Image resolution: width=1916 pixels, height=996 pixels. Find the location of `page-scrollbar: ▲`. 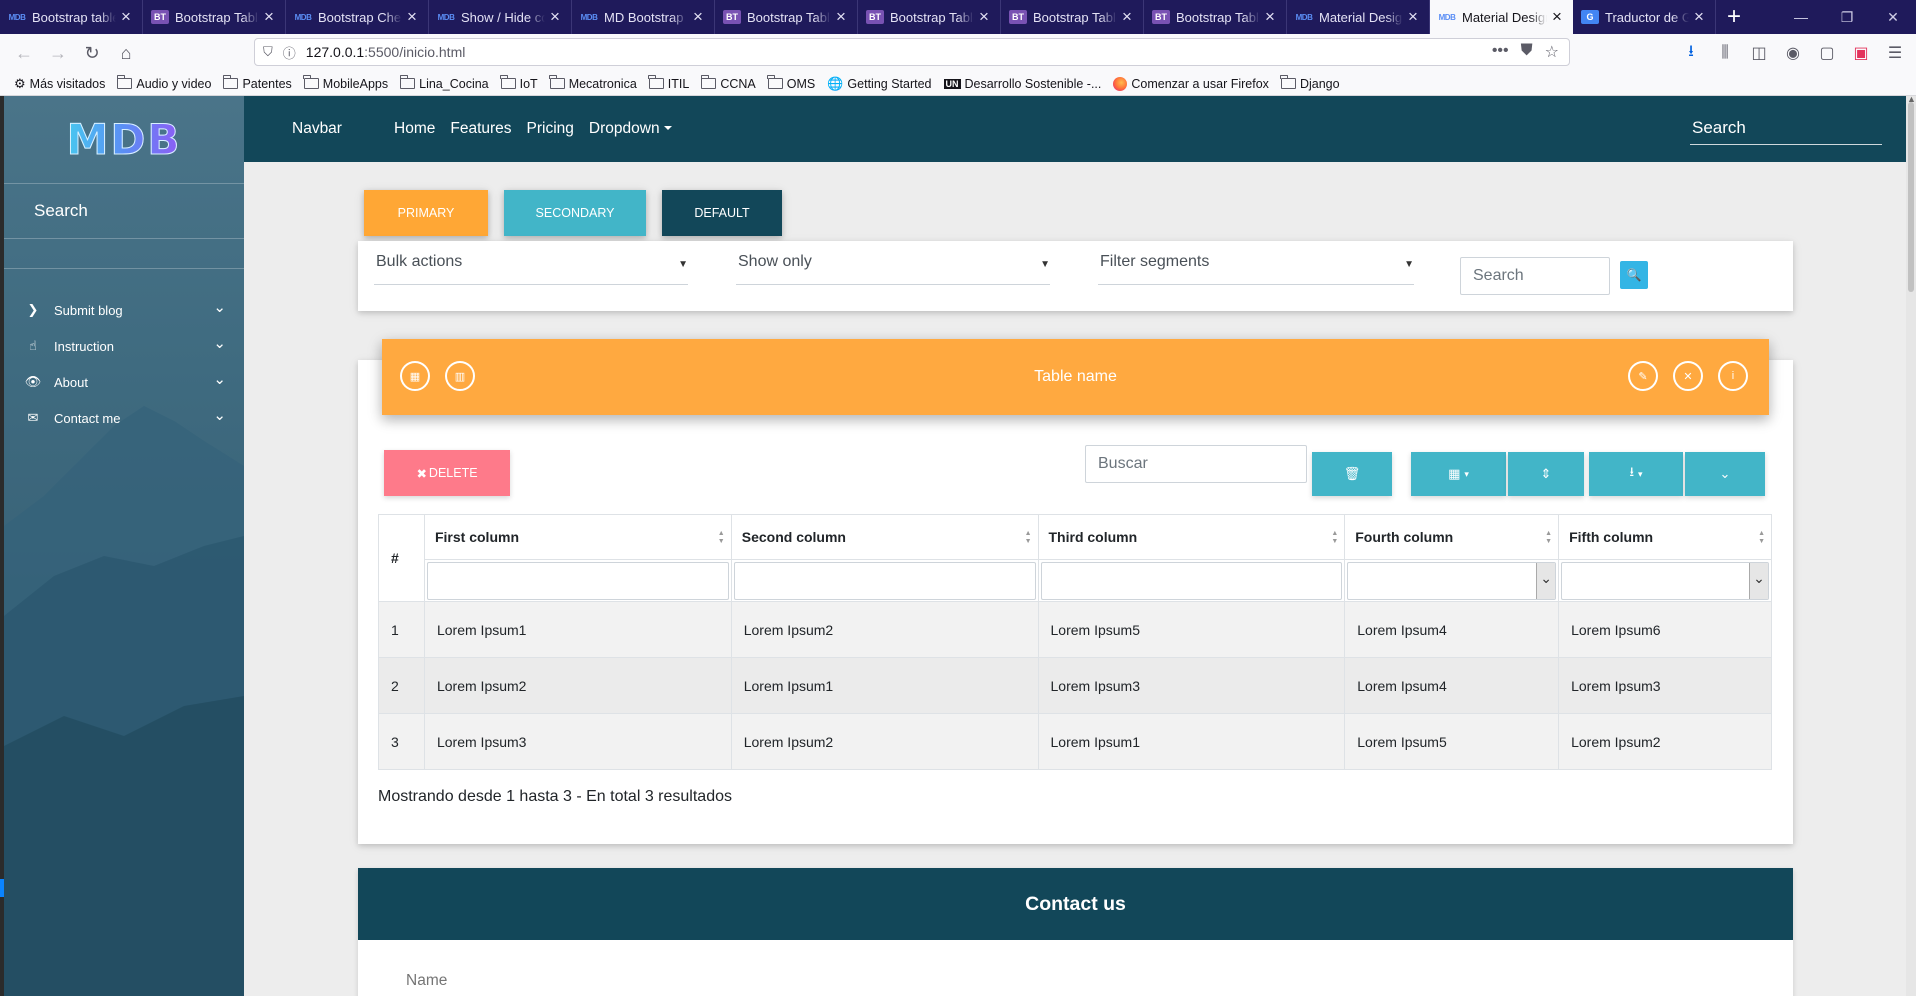

page-scrollbar: ▲ is located at coordinates (1911, 546).